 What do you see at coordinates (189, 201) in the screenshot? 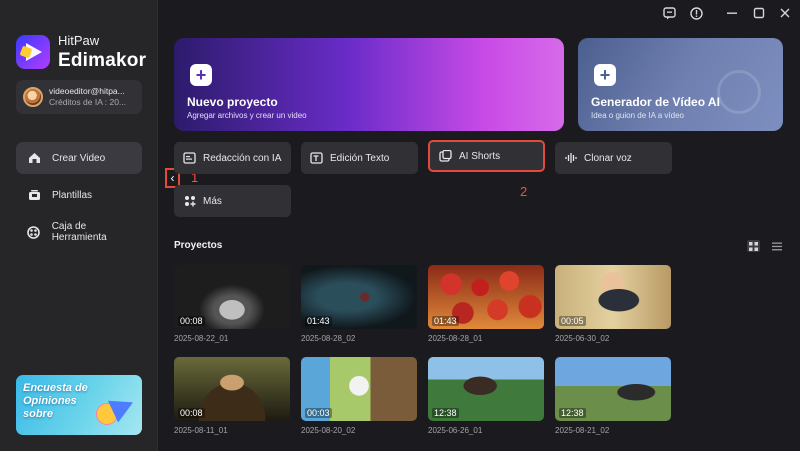
I see `more-icon` at bounding box center [189, 201].